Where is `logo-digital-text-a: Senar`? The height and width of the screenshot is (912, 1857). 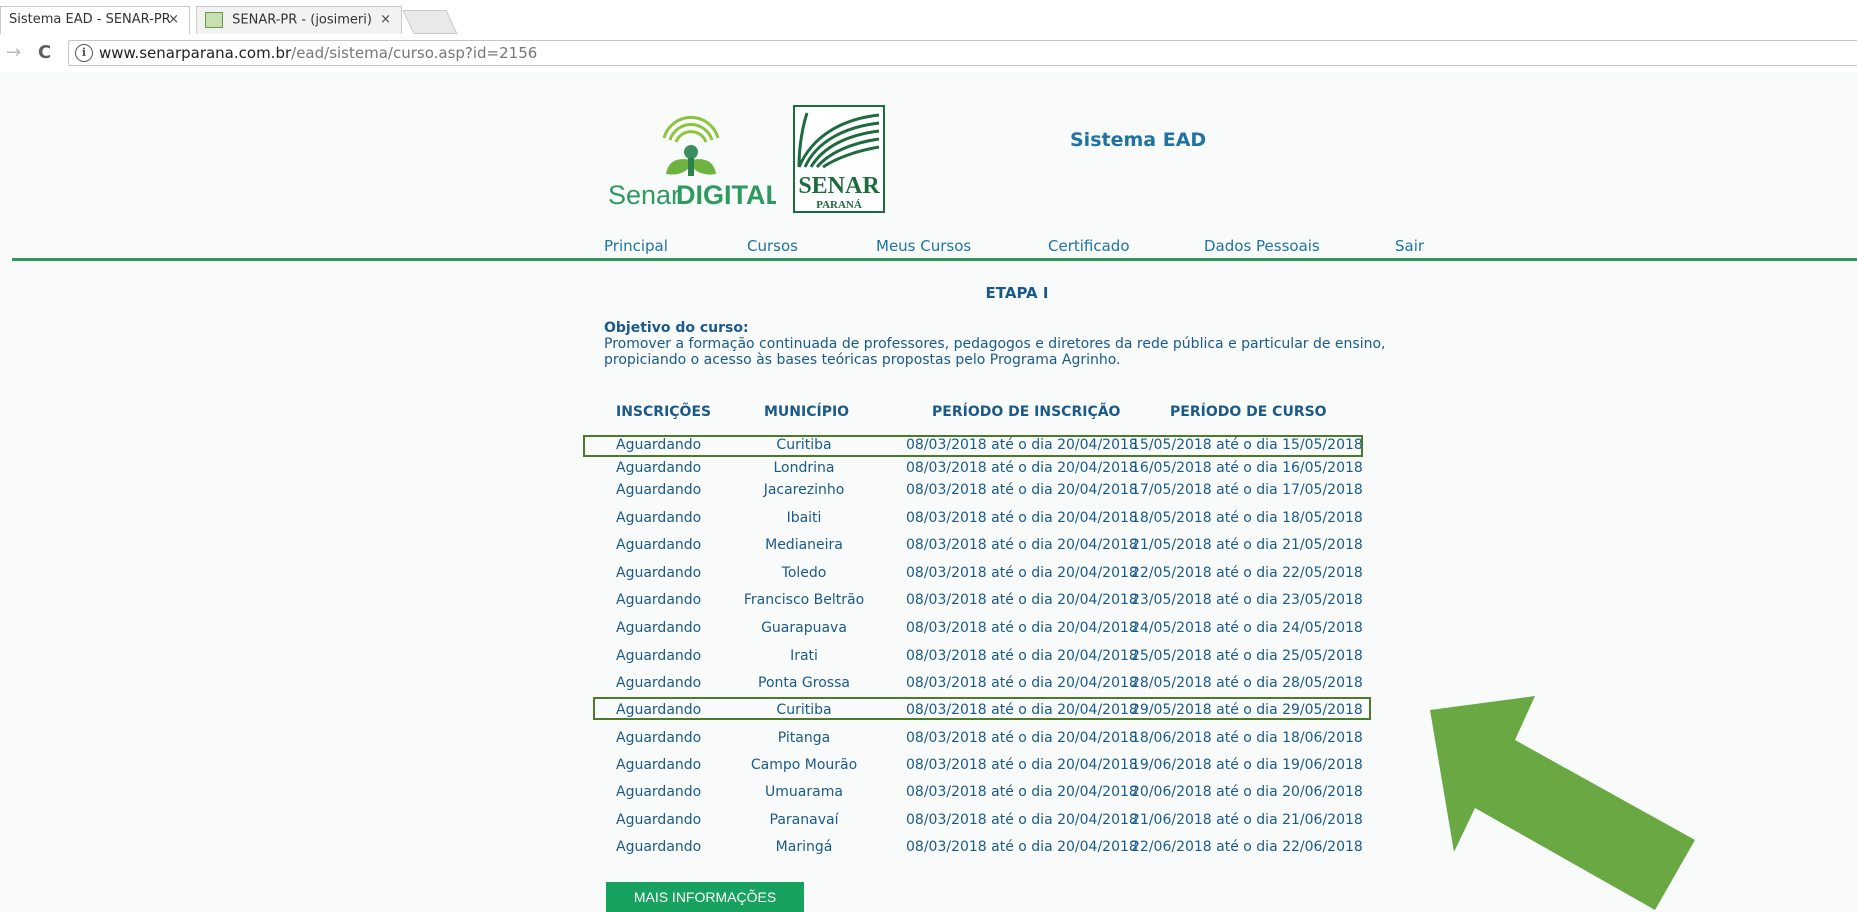 logo-digital-text-a: Senar is located at coordinates (644, 195).